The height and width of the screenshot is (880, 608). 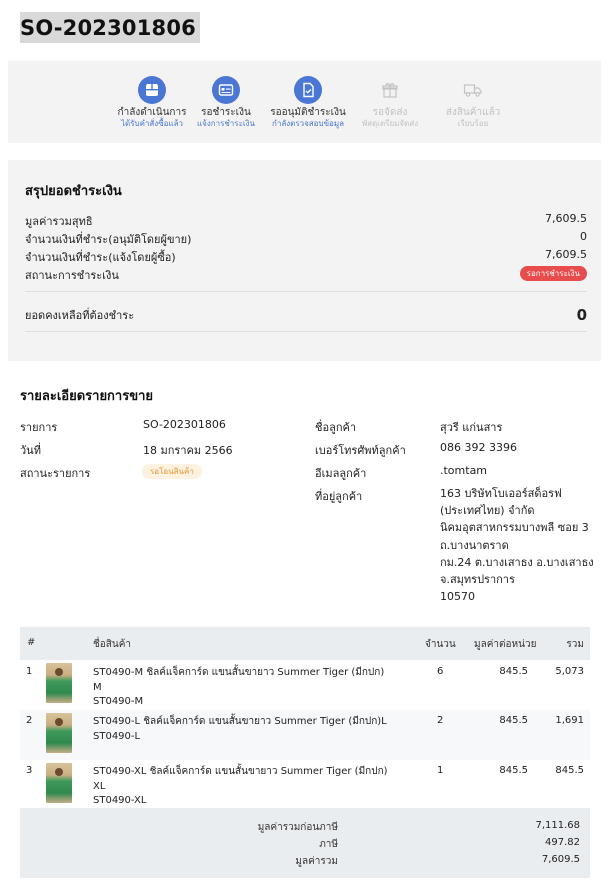 I want to click on paid-seller-value: 0, so click(x=583, y=236).